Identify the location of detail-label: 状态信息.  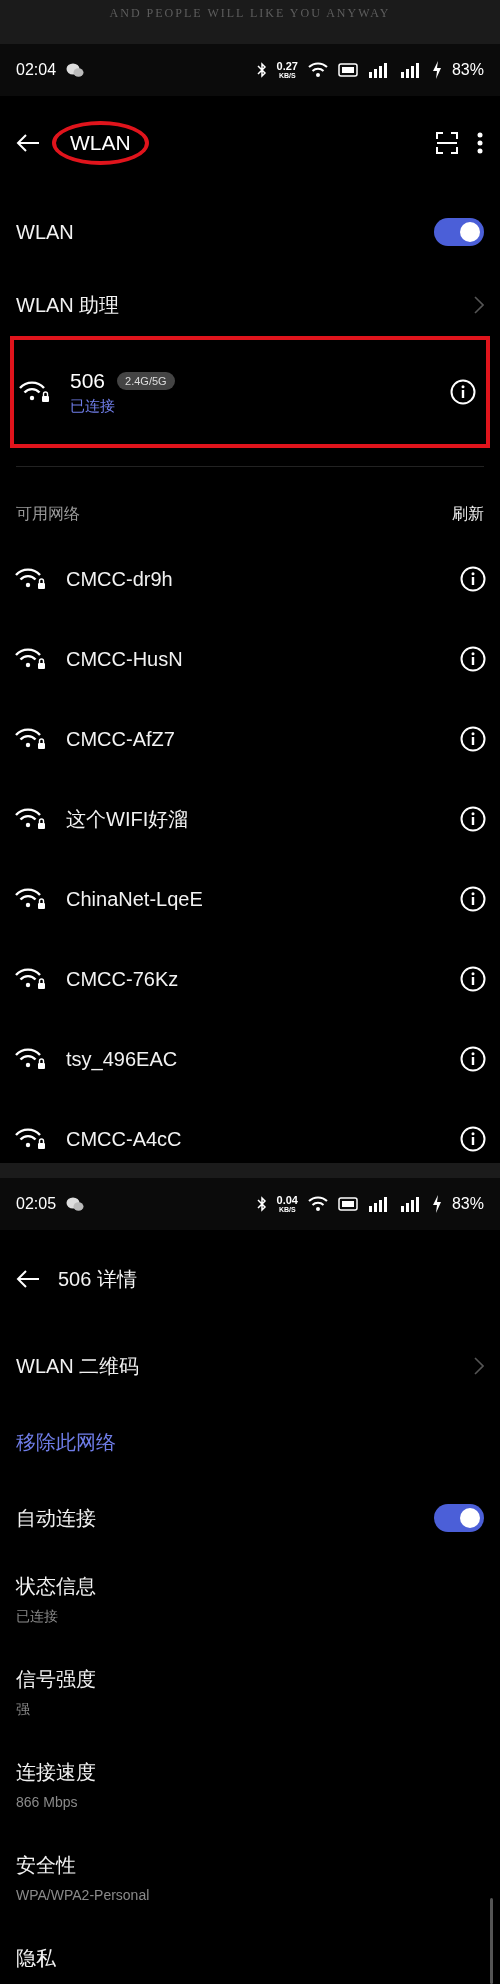
(56, 1586).